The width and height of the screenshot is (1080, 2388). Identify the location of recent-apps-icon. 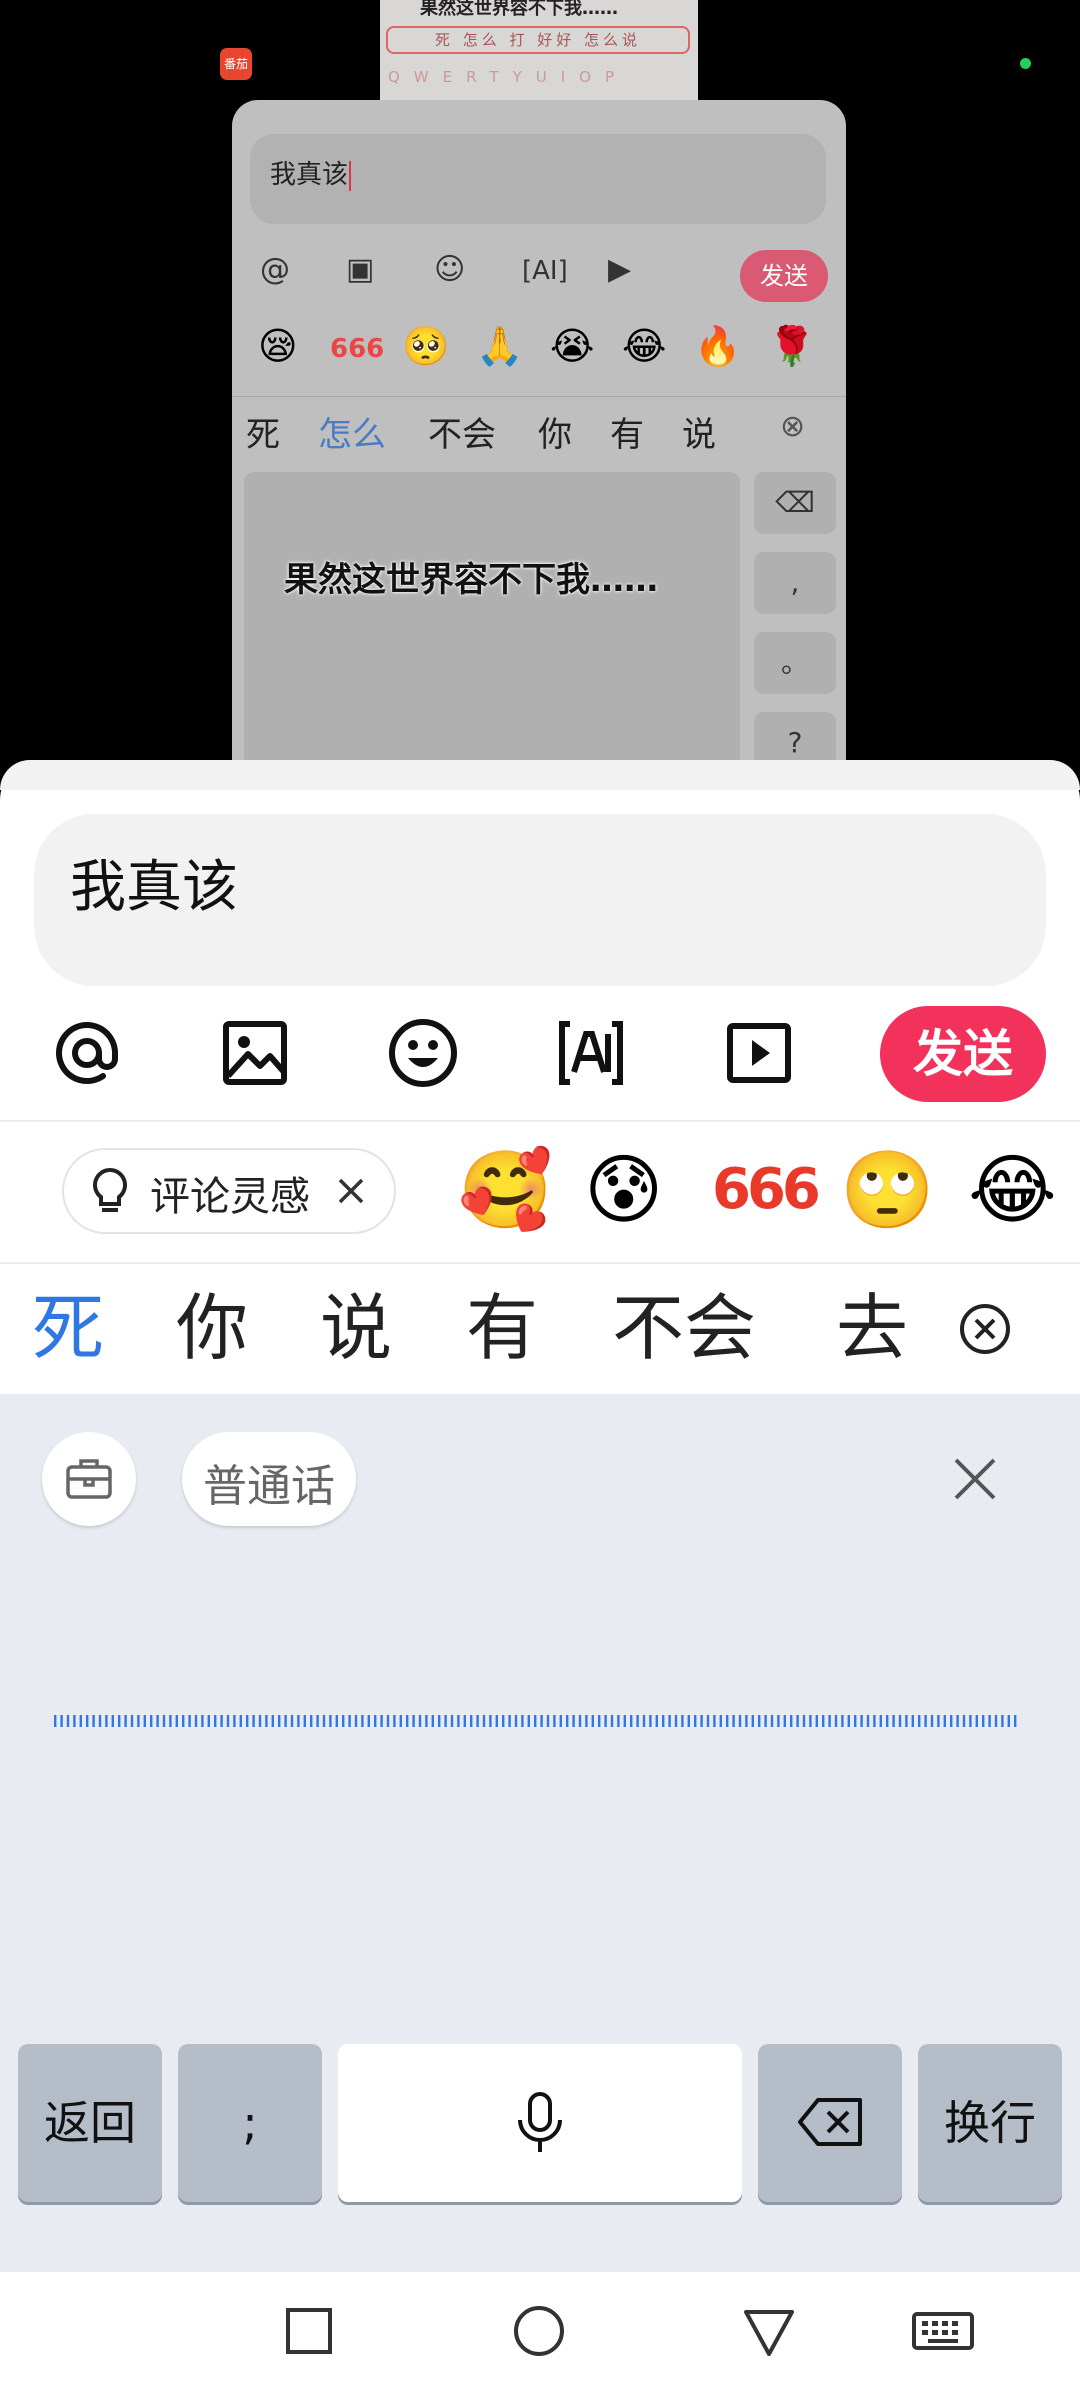
(309, 2331).